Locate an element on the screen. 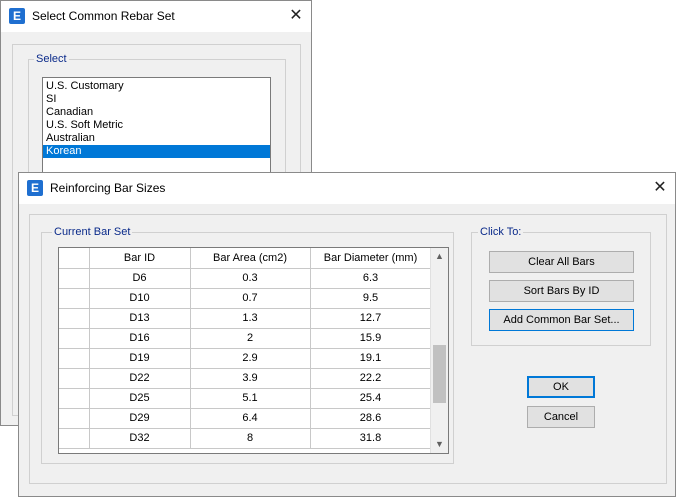  row-header-corner is located at coordinates (74, 258).